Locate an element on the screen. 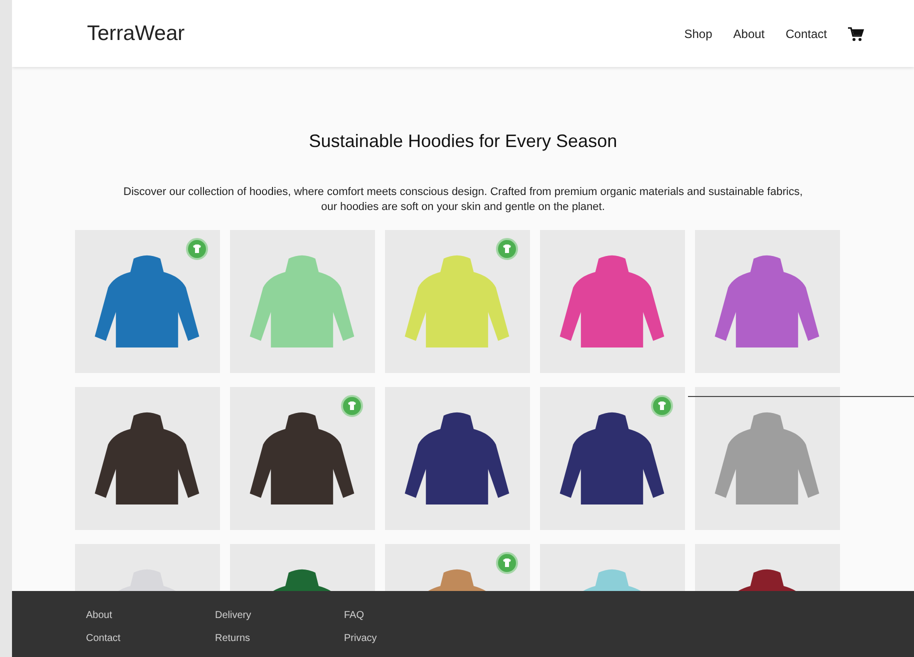  footer-link: Contact is located at coordinates (150, 638).